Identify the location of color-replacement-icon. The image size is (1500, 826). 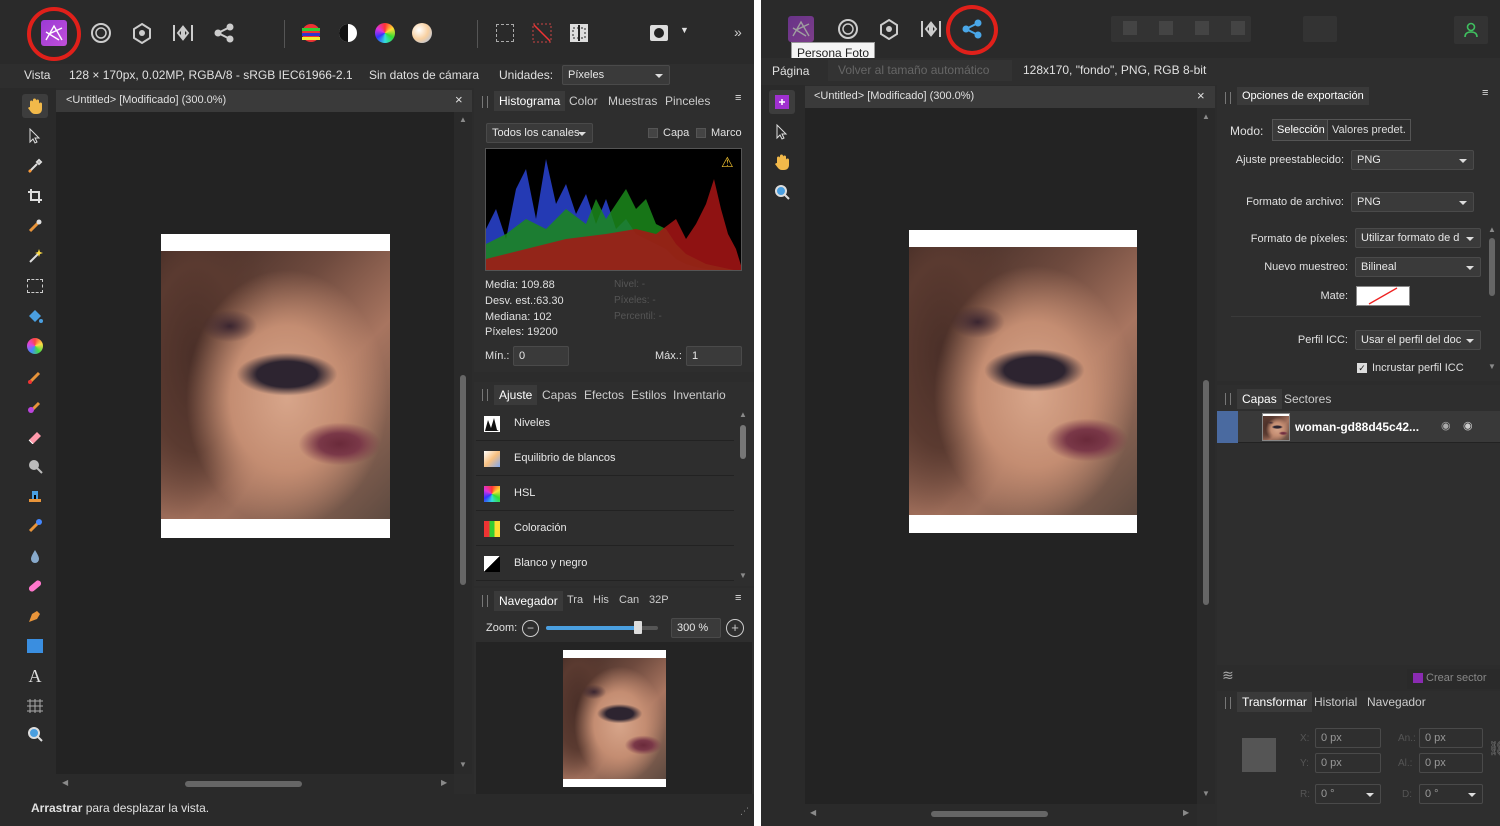
(35, 406).